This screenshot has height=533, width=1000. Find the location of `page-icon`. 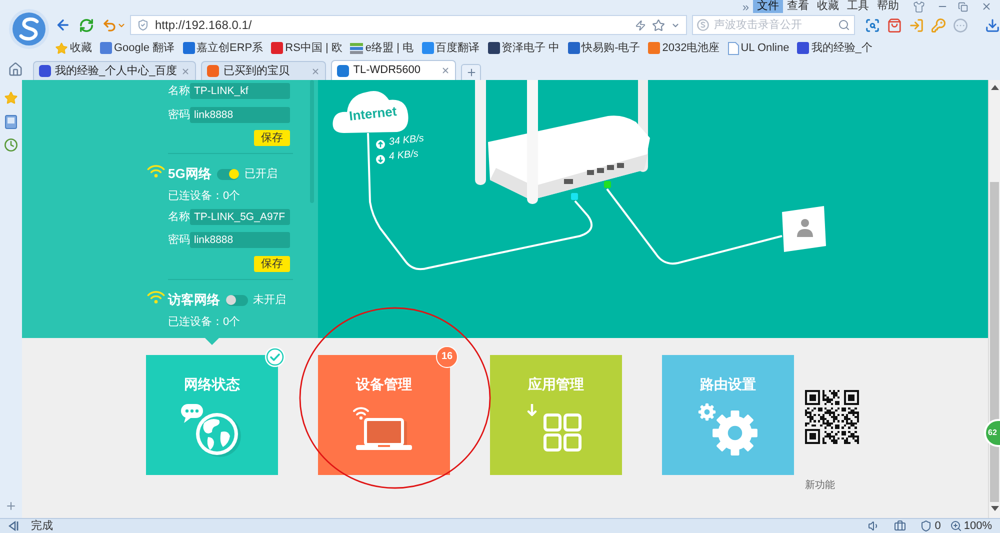

page-icon is located at coordinates (733, 48).